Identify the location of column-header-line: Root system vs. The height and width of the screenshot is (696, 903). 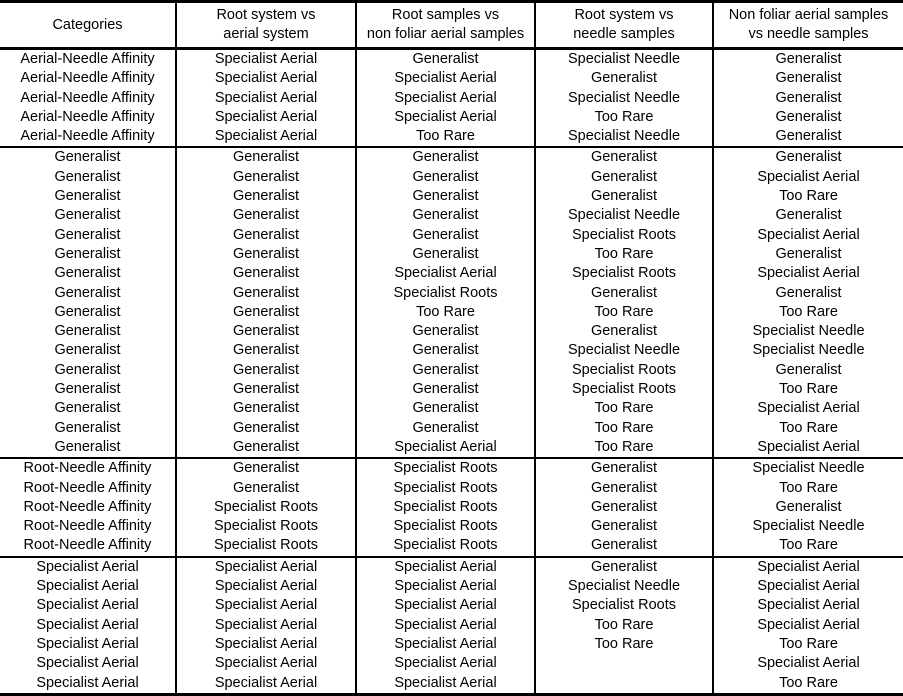
(266, 15).